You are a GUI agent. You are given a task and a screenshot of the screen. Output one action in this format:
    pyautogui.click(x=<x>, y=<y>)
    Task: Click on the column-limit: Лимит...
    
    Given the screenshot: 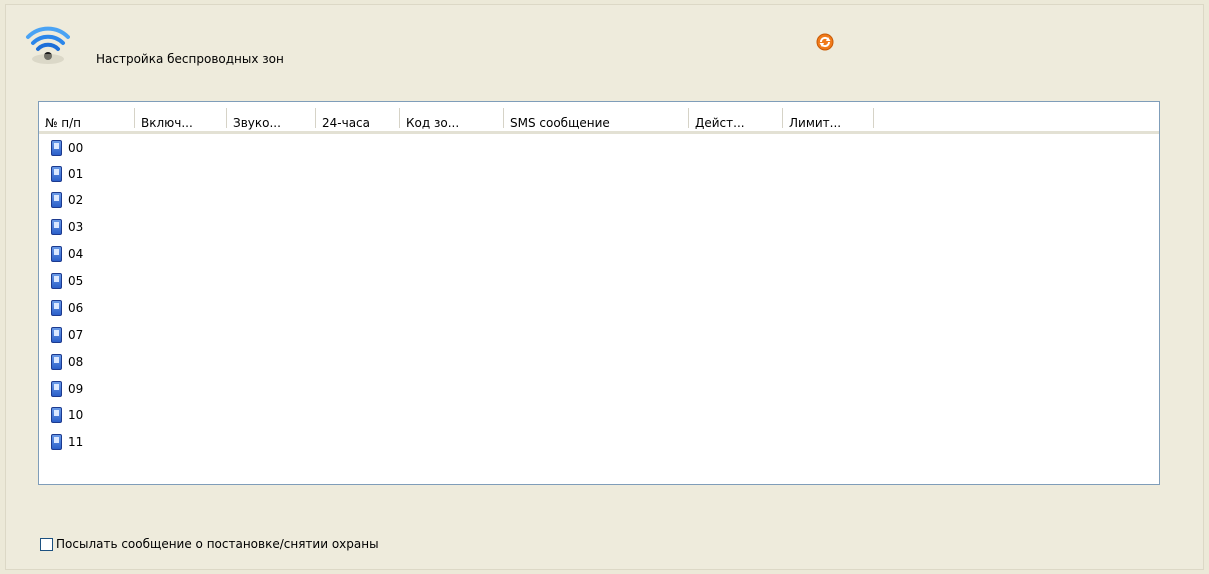 What is the action you would take?
    pyautogui.click(x=828, y=116)
    